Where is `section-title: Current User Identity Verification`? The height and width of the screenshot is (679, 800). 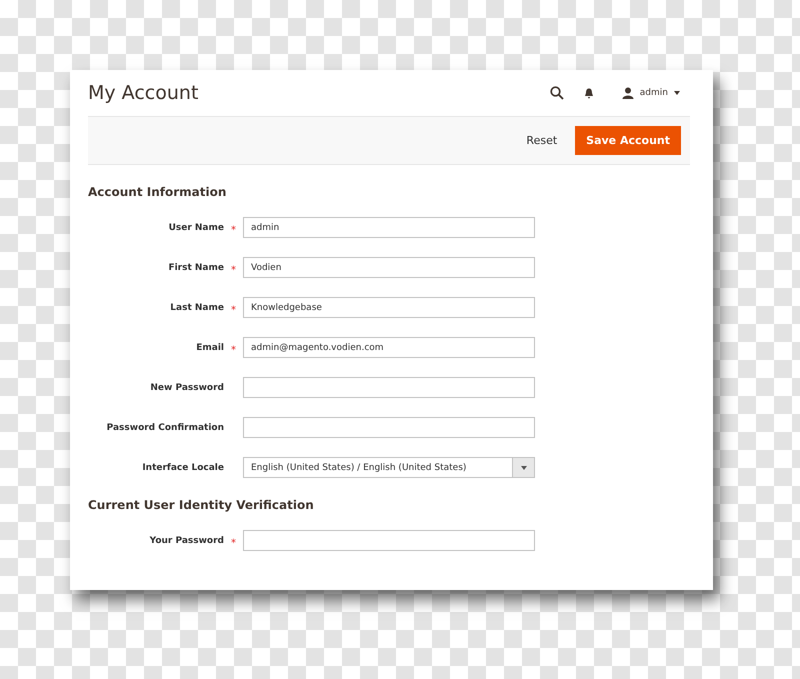 section-title: Current User Identity Verification is located at coordinates (201, 505).